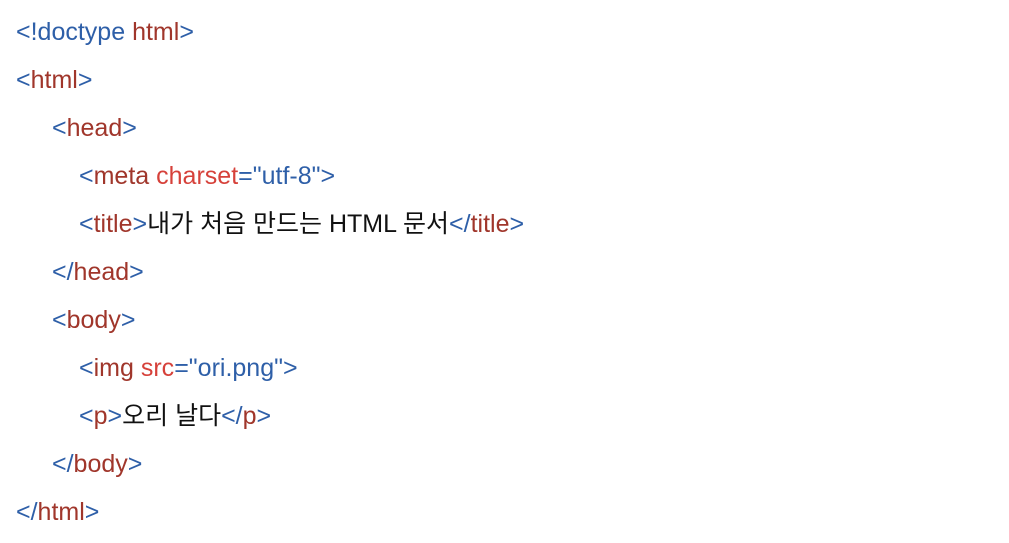 Image resolution: width=1009 pixels, height=543 pixels. What do you see at coordinates (249, 416) in the screenshot?
I see `end-tag-name: p` at bounding box center [249, 416].